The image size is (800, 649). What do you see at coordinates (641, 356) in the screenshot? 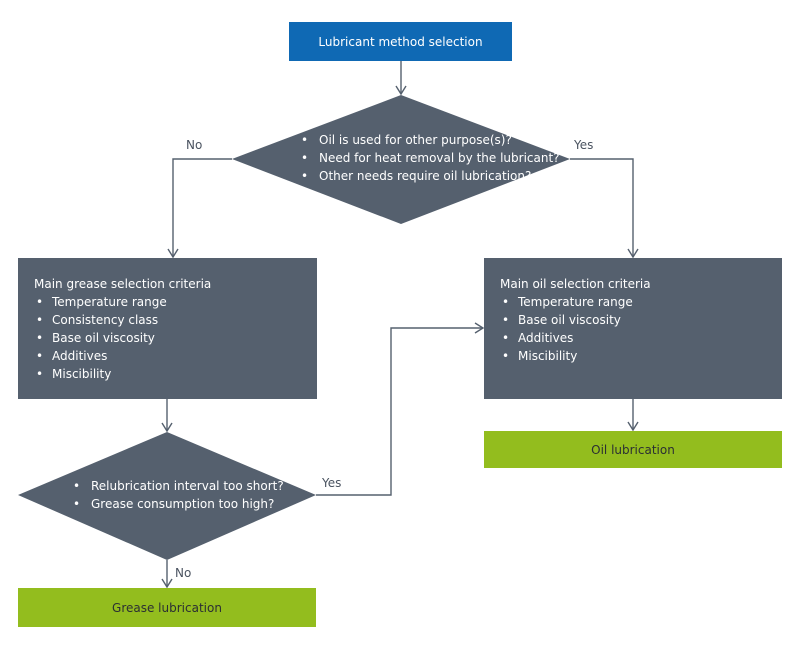
I see `oil-criteria-item: Miscibility` at bounding box center [641, 356].